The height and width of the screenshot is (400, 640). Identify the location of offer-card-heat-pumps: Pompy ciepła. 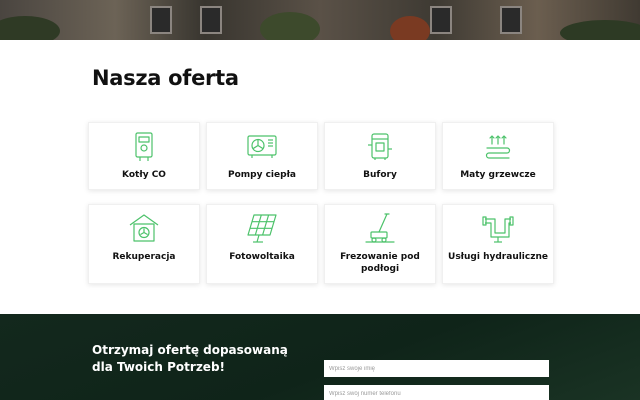
(262, 156).